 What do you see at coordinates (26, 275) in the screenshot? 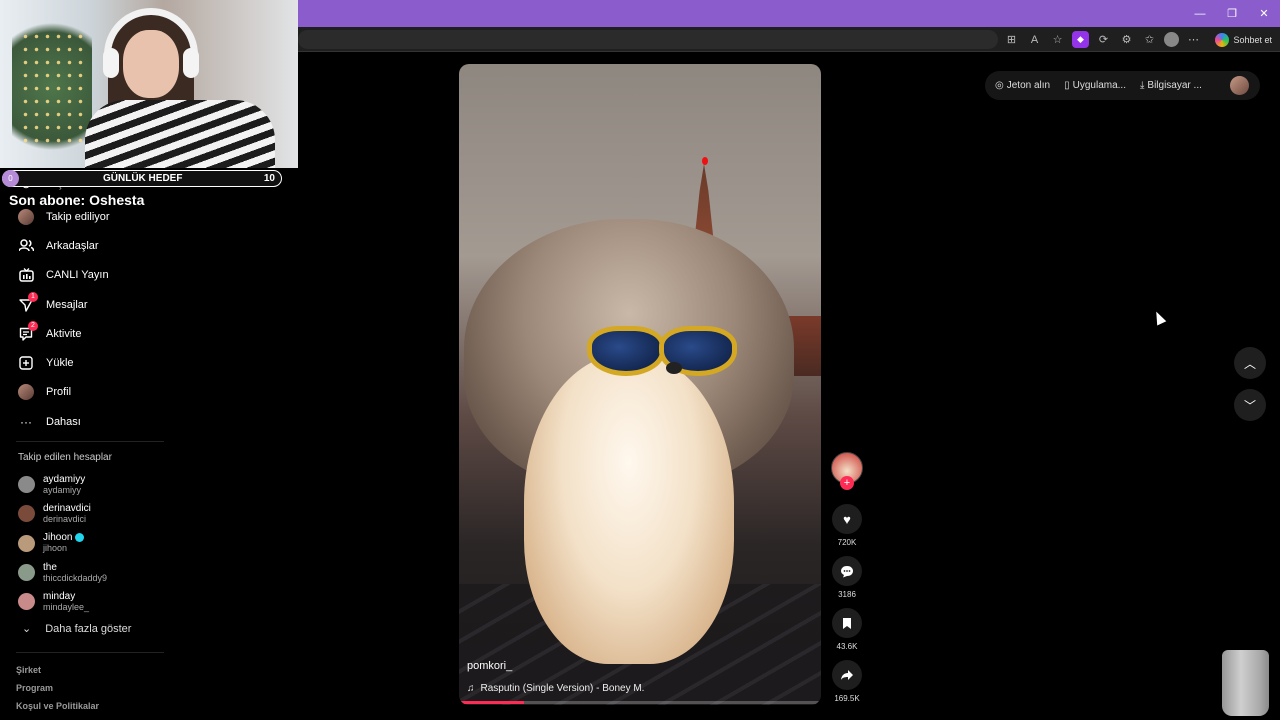
I see `live-icon` at bounding box center [26, 275].